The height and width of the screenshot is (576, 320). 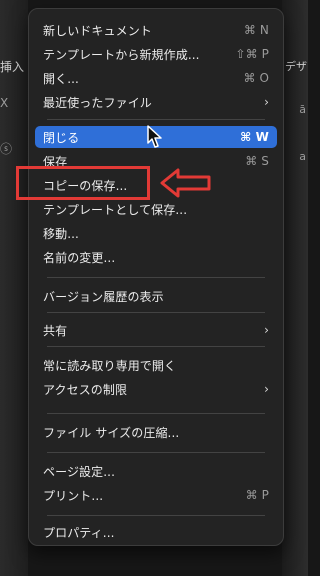 What do you see at coordinates (302, 109) in the screenshot?
I see `background-mark-right-1: ā` at bounding box center [302, 109].